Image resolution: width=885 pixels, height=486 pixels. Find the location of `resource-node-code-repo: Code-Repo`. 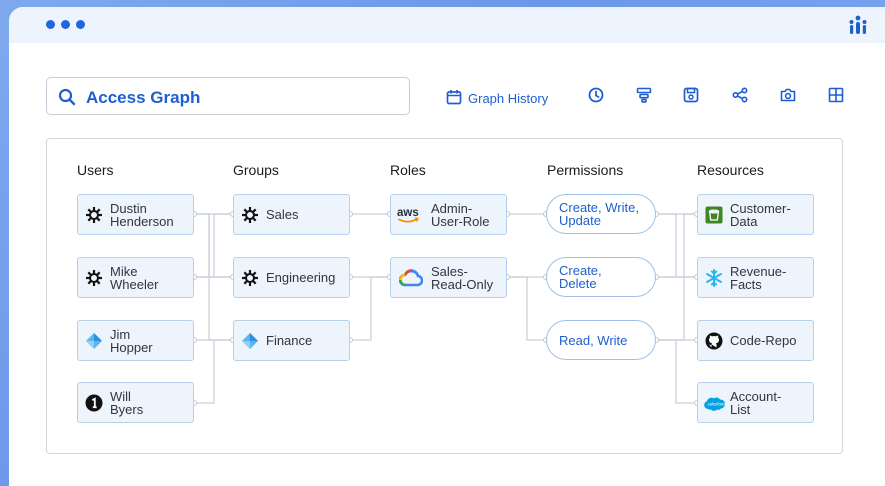

resource-node-code-repo: Code-Repo is located at coordinates (755, 340).